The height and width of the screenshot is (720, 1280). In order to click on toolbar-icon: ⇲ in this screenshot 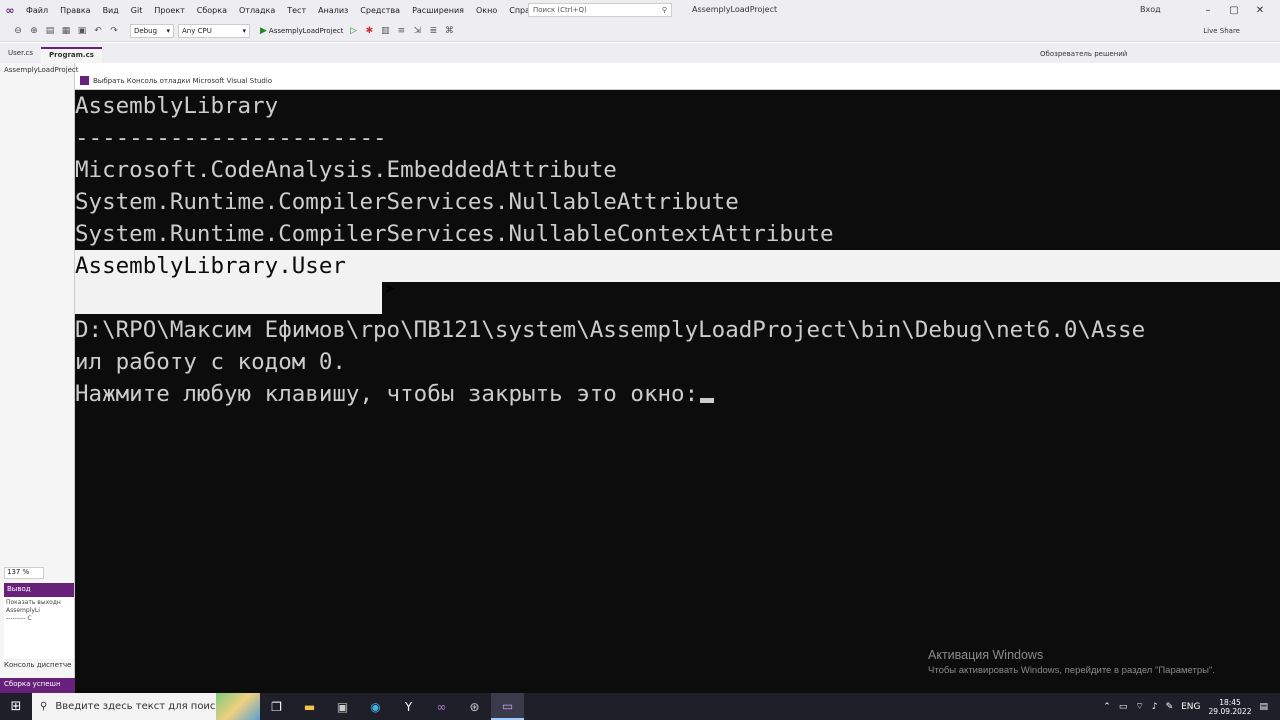, I will do `click(417, 31)`.